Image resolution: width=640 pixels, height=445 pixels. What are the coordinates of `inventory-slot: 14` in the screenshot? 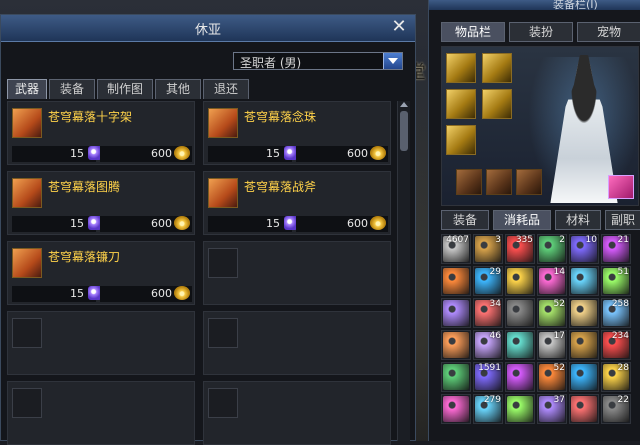 It's located at (552, 281).